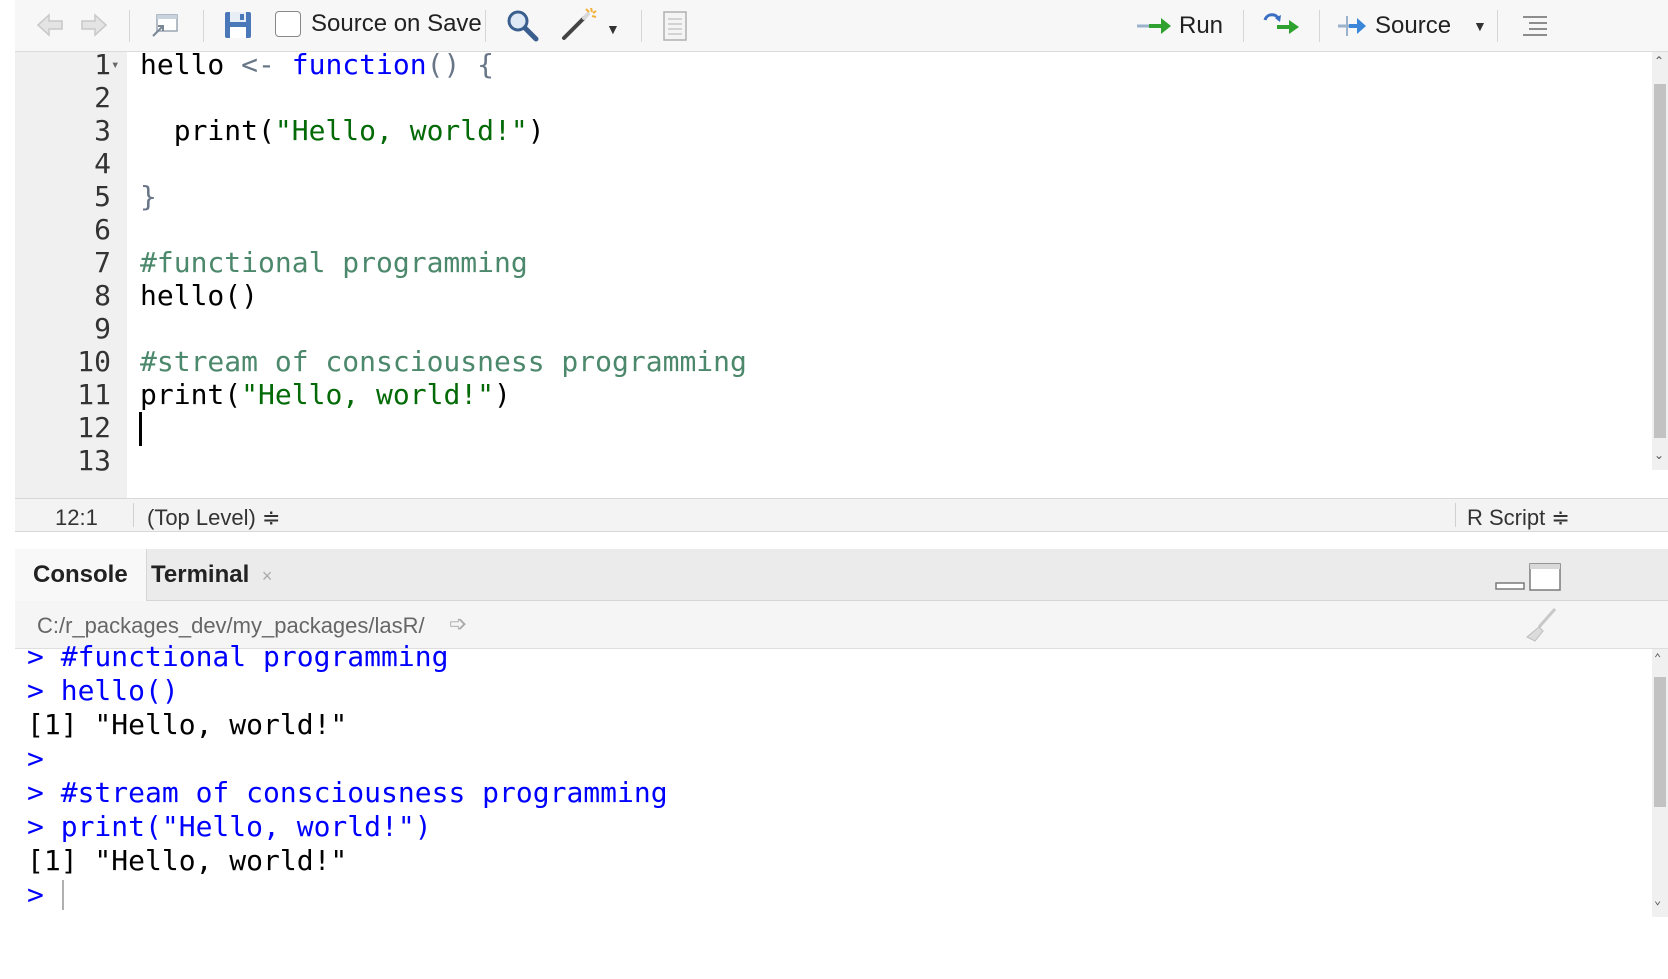  Describe the element at coordinates (1455, 515) in the screenshot. I see `statusbar-divider` at that location.